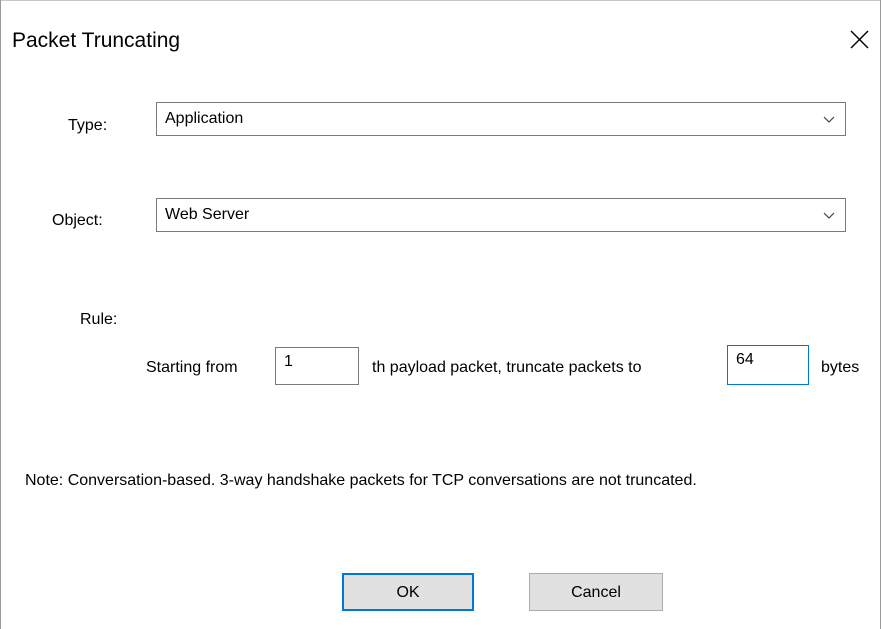  Describe the element at coordinates (99, 319) in the screenshot. I see `rule-label: Rule:` at that location.